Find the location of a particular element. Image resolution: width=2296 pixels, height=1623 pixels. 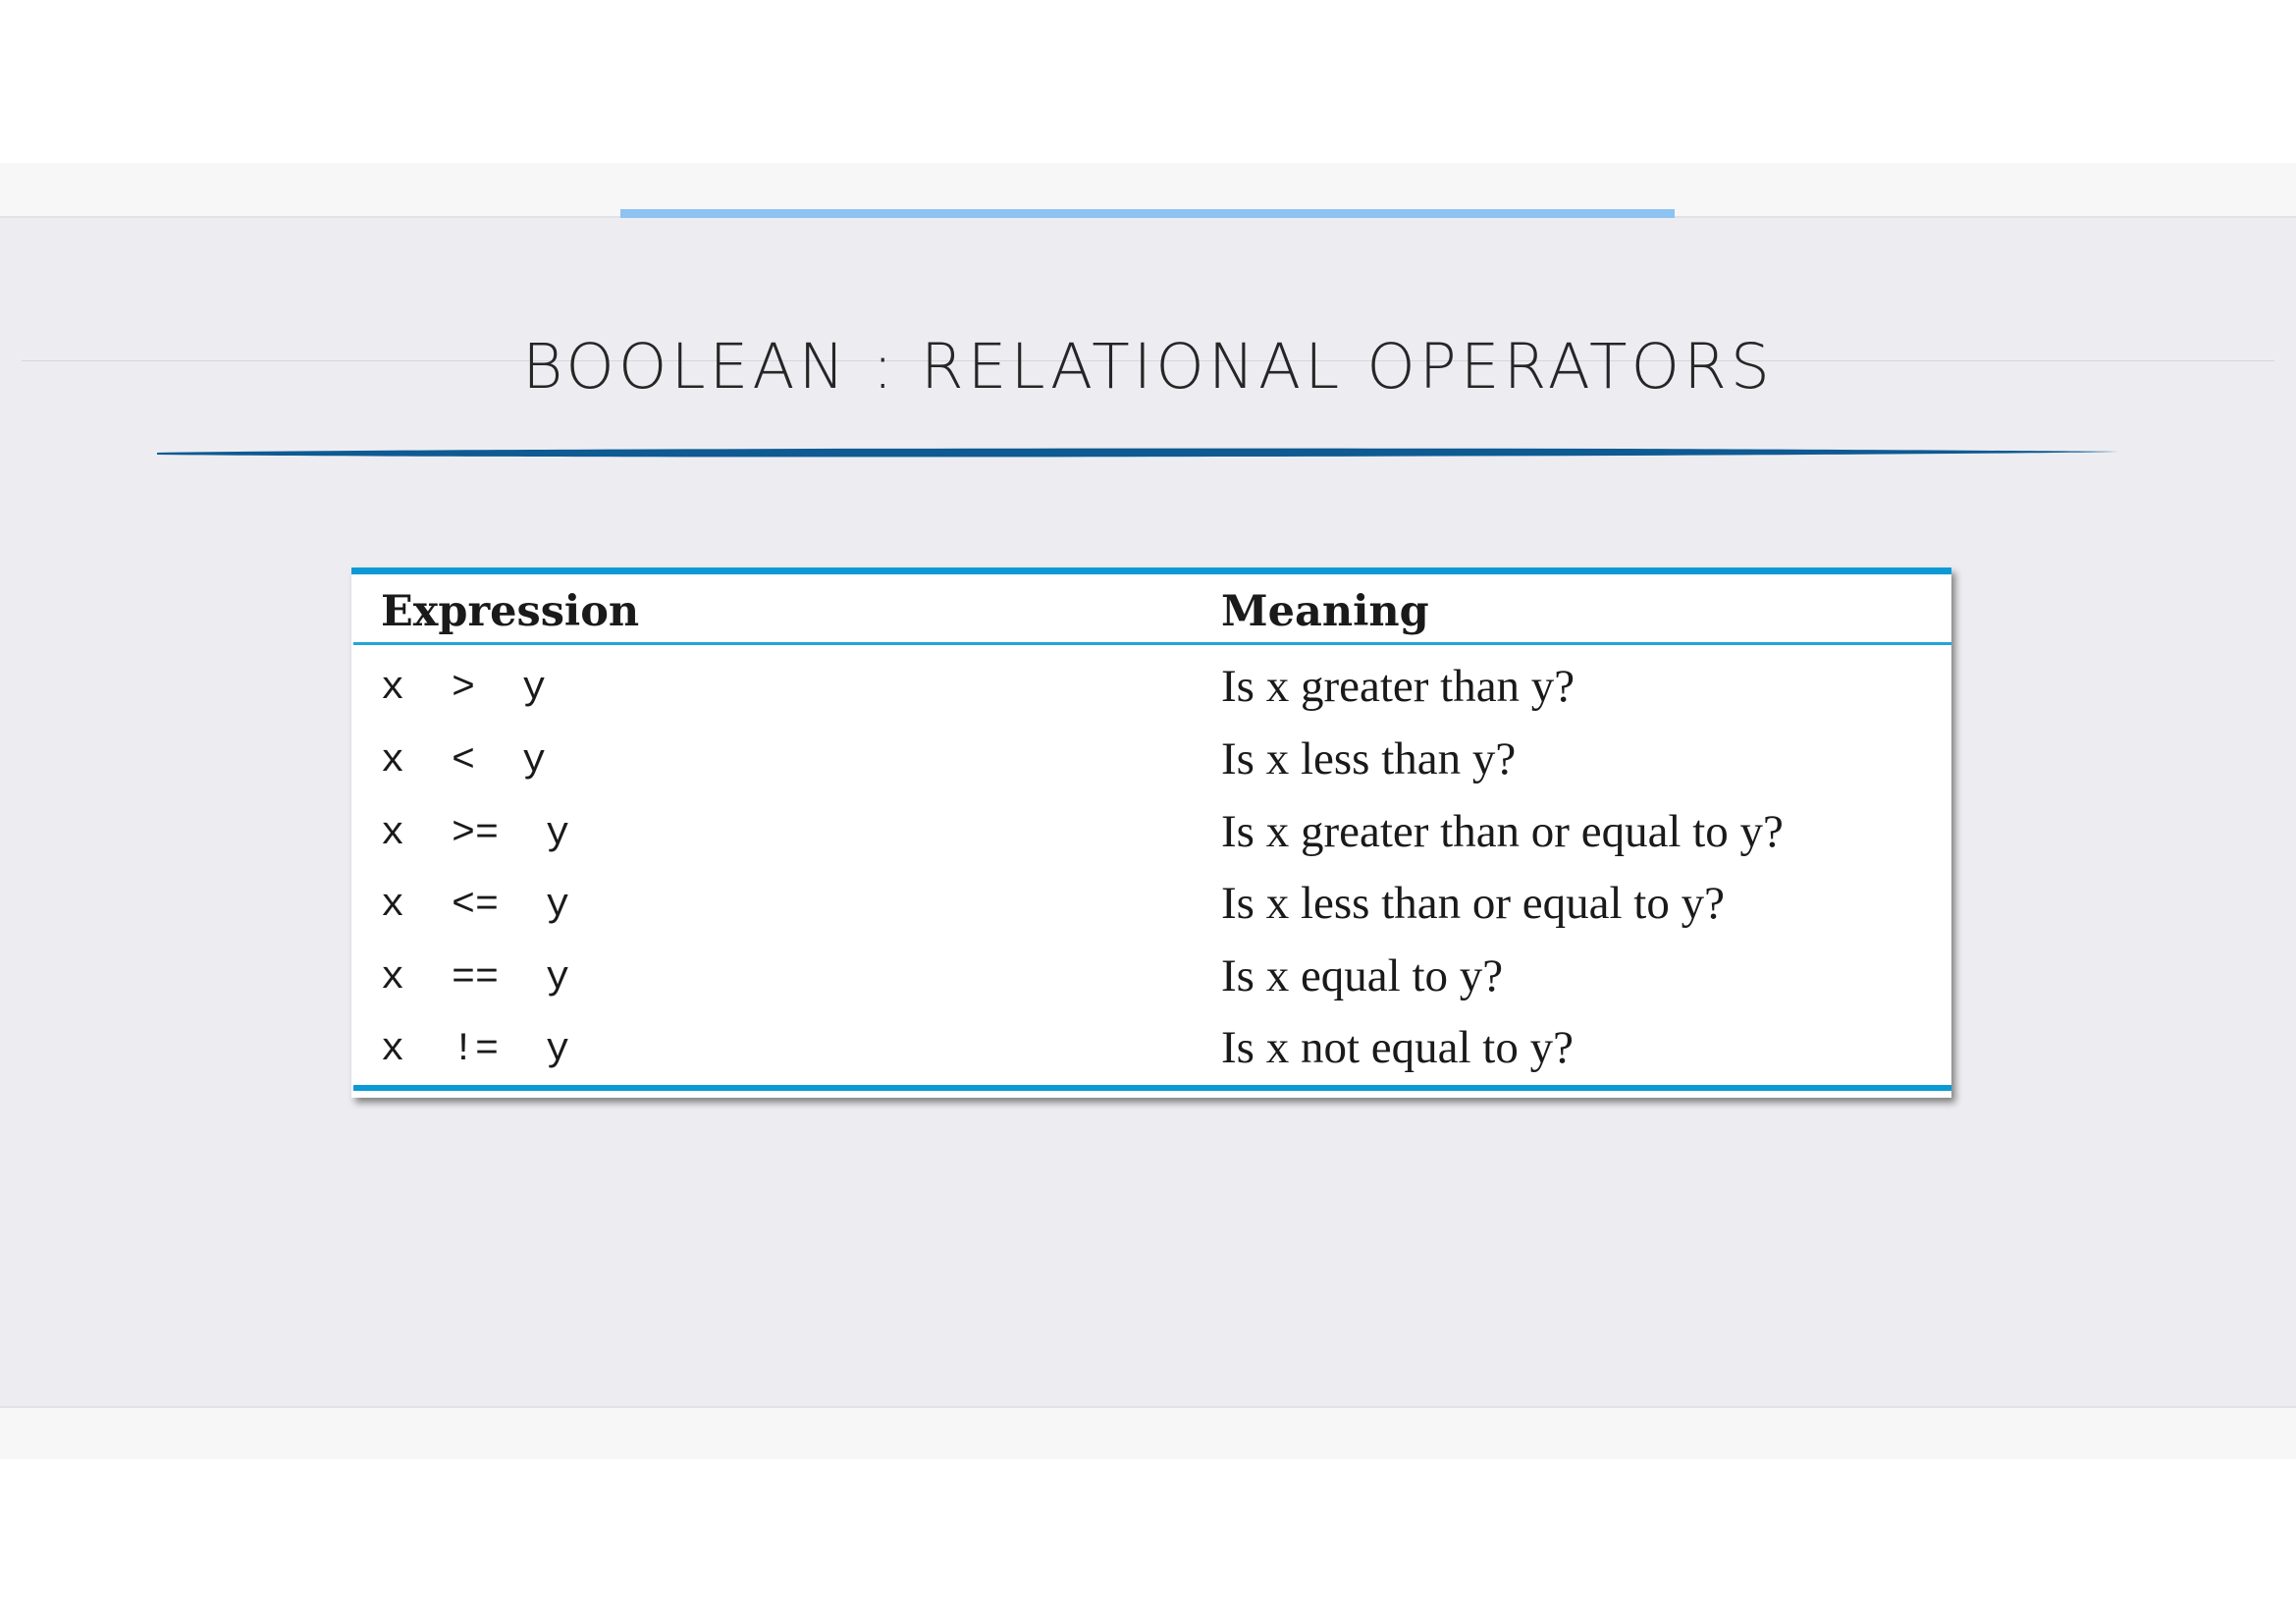

accent-bar is located at coordinates (1147, 214).